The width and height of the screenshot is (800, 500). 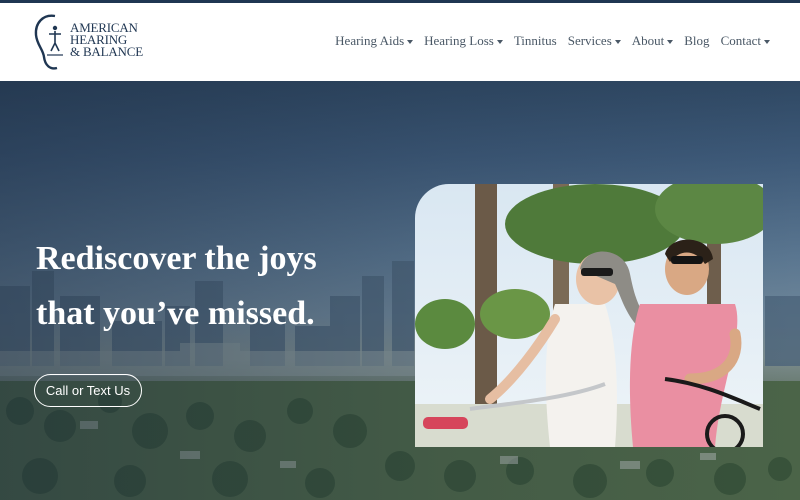 I want to click on nav-item-label: Hearing Aids, so click(x=370, y=40).